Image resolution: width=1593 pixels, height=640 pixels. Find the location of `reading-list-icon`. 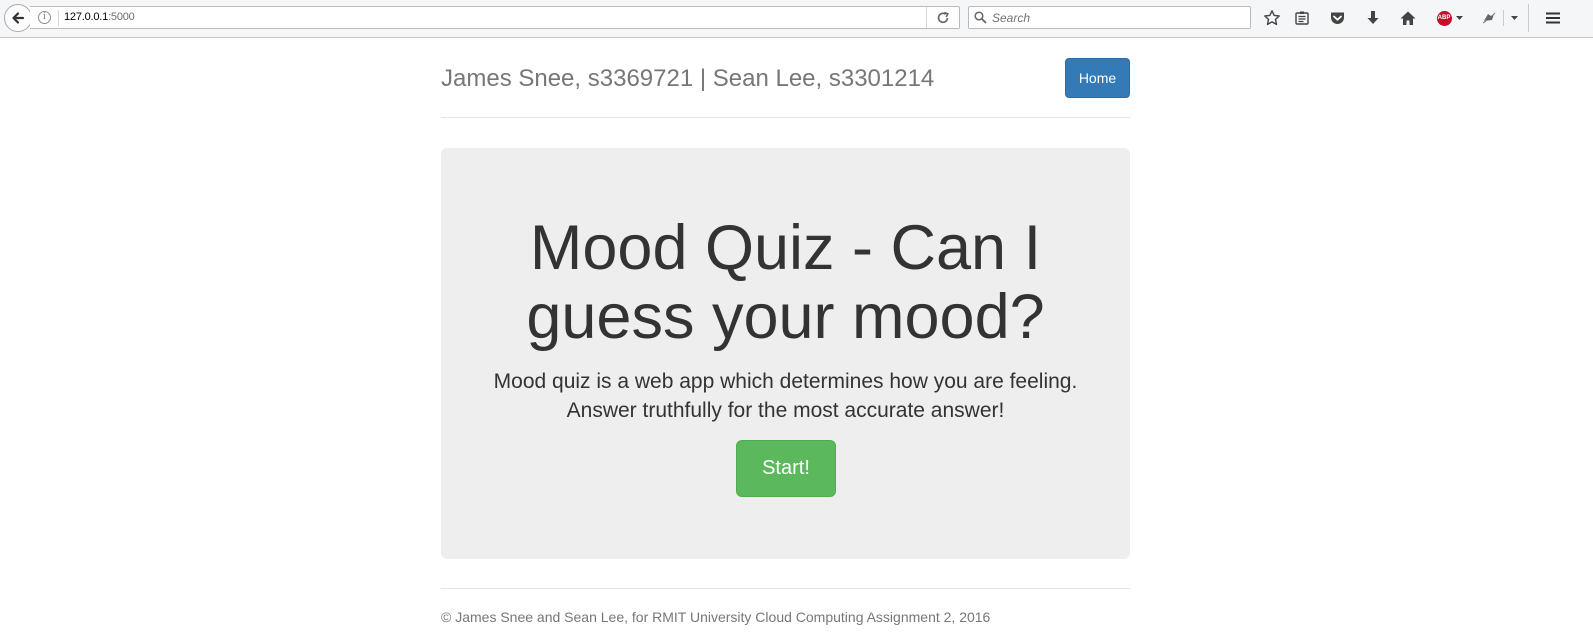

reading-list-icon is located at coordinates (1302, 18).